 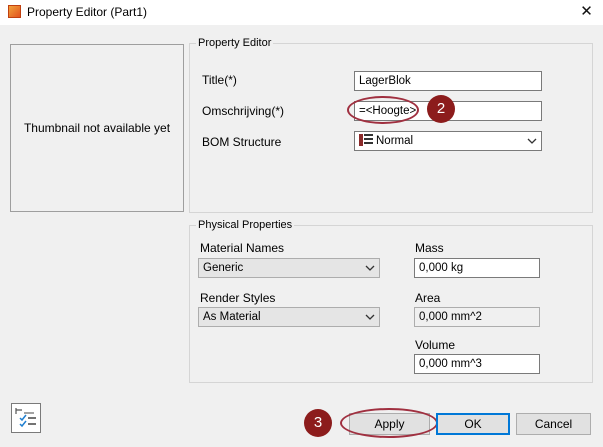 What do you see at coordinates (26, 418) in the screenshot?
I see `checklist-tool-icon` at bounding box center [26, 418].